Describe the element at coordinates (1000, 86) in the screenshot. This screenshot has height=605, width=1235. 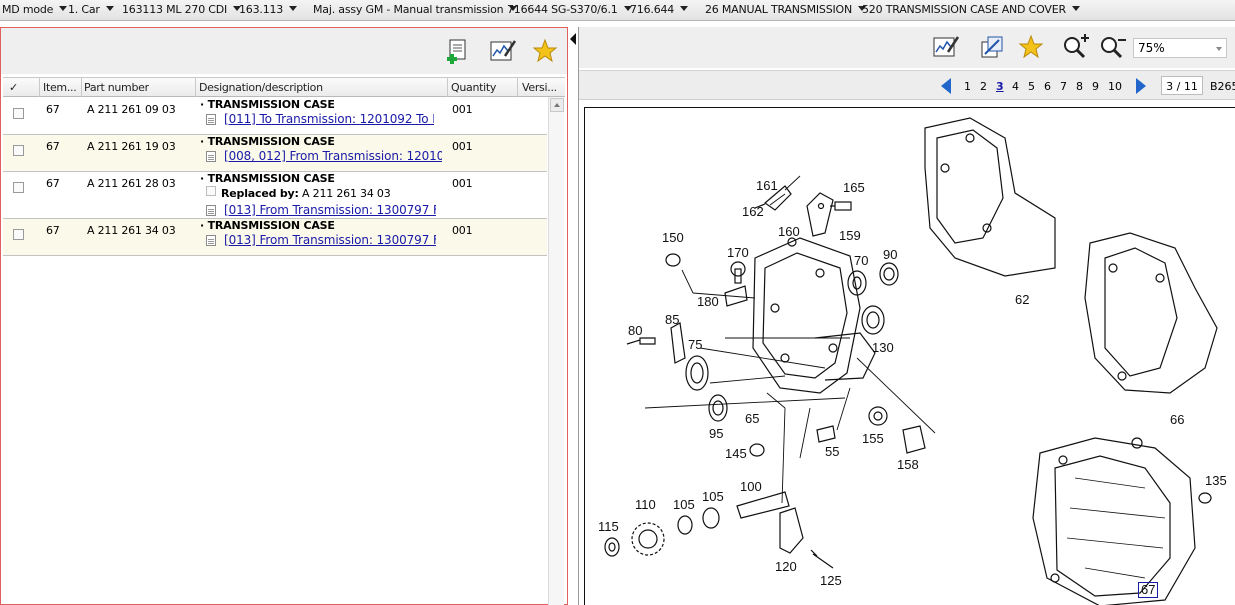
I see `page-link-3-current: 3` at that location.